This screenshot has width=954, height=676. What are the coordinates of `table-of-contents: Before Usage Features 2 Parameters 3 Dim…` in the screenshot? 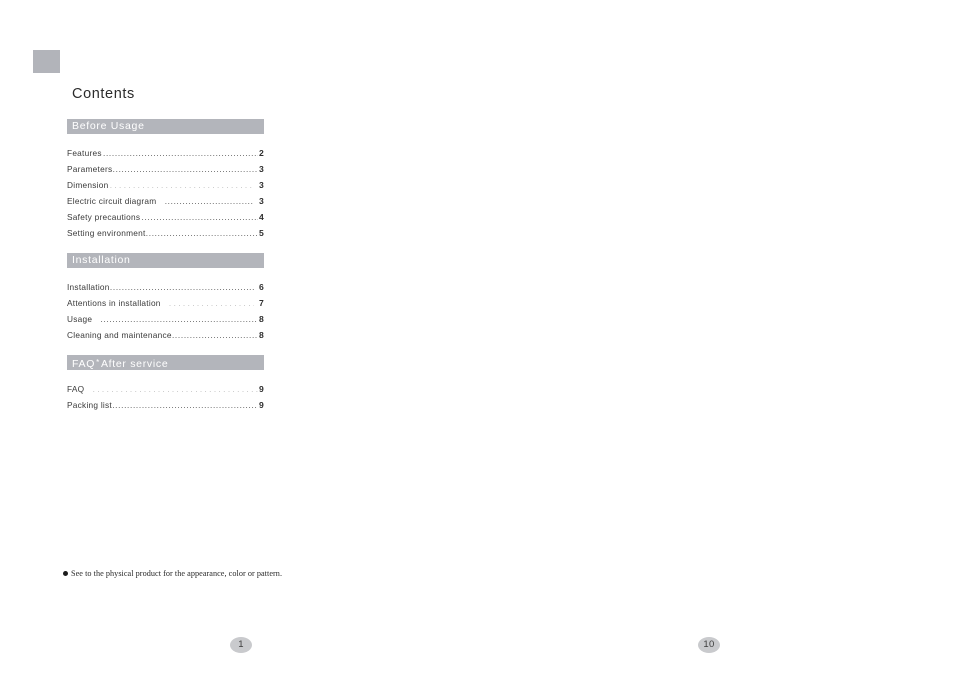 It's located at (165, 265).